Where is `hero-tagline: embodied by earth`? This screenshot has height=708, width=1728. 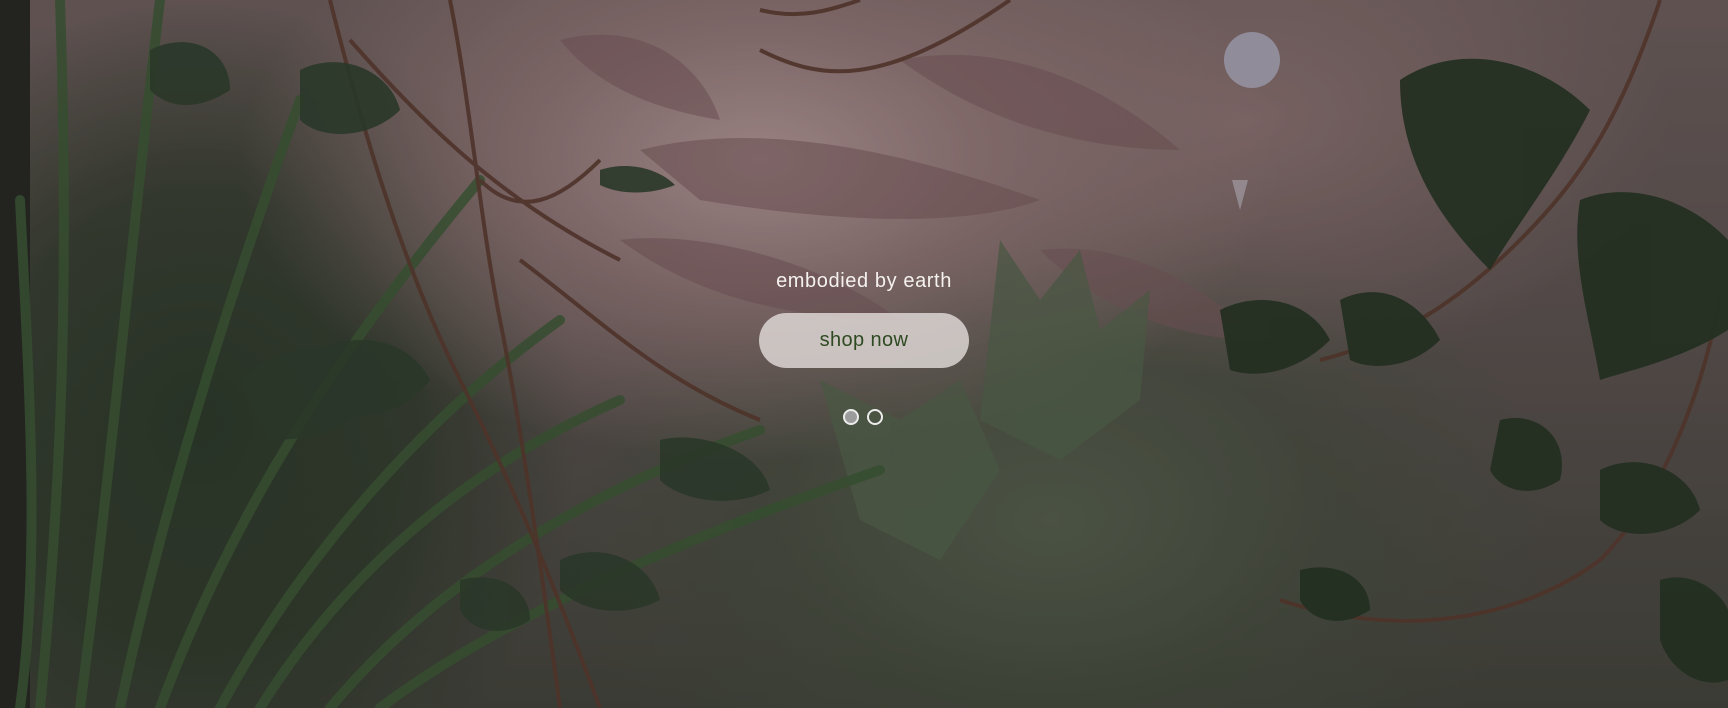 hero-tagline: embodied by earth is located at coordinates (864, 281).